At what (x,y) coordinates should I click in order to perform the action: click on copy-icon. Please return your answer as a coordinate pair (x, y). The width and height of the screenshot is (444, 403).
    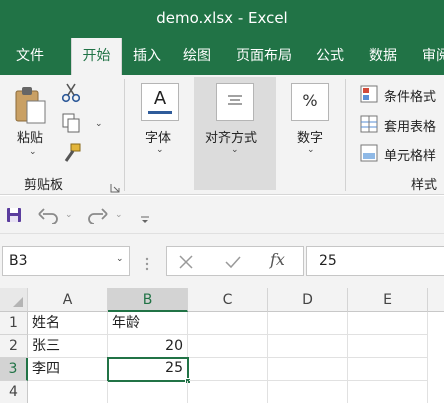
    Looking at the image, I should click on (71, 125).